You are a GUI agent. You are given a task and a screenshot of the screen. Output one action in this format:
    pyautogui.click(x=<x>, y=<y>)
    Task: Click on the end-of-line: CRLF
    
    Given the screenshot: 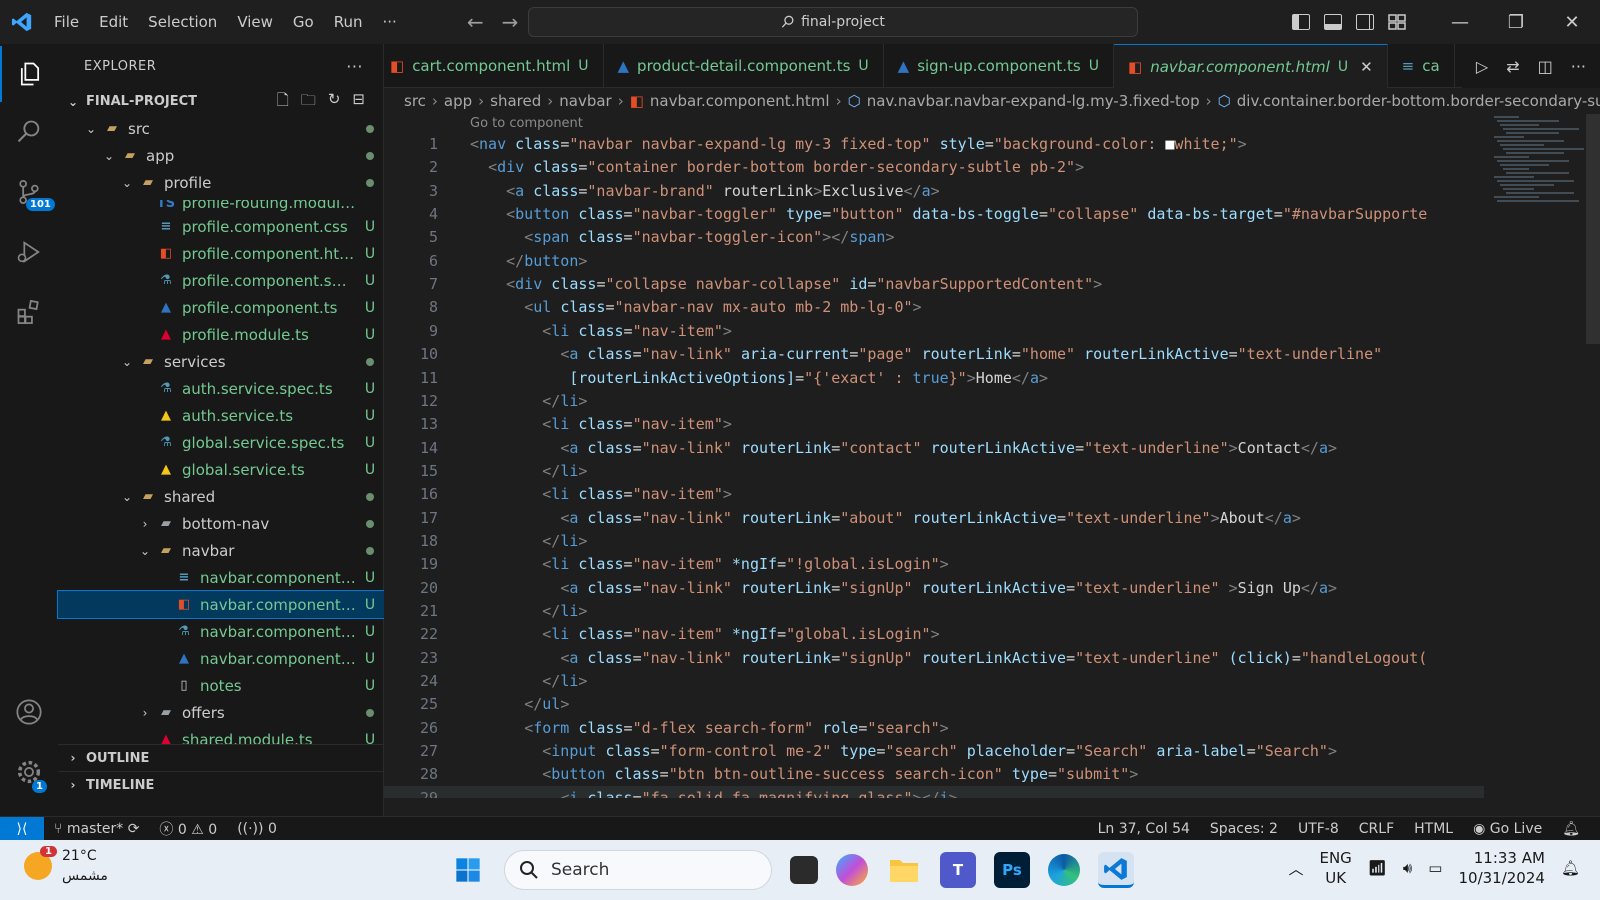 What is the action you would take?
    pyautogui.click(x=1376, y=829)
    